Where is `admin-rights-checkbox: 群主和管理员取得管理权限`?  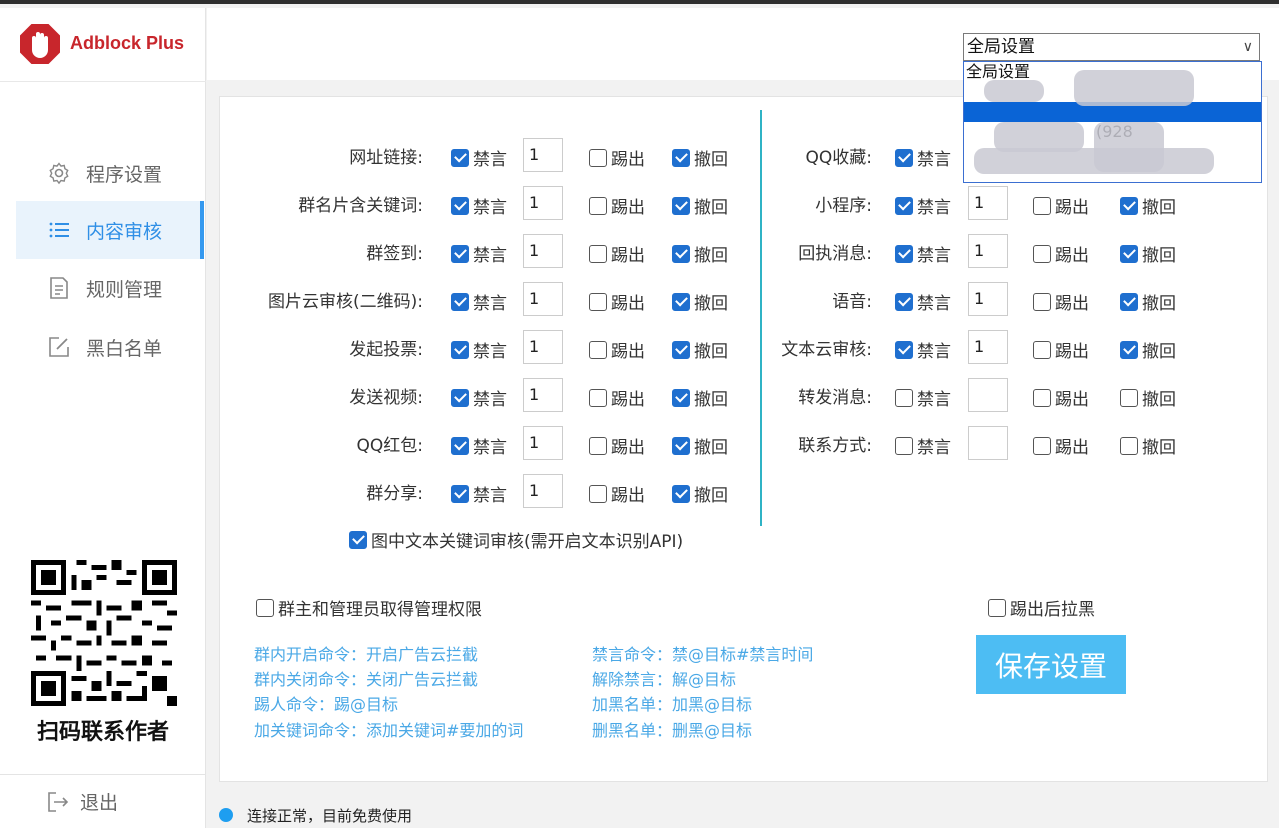 admin-rights-checkbox: 群主和管理员取得管理权限 is located at coordinates (369, 607).